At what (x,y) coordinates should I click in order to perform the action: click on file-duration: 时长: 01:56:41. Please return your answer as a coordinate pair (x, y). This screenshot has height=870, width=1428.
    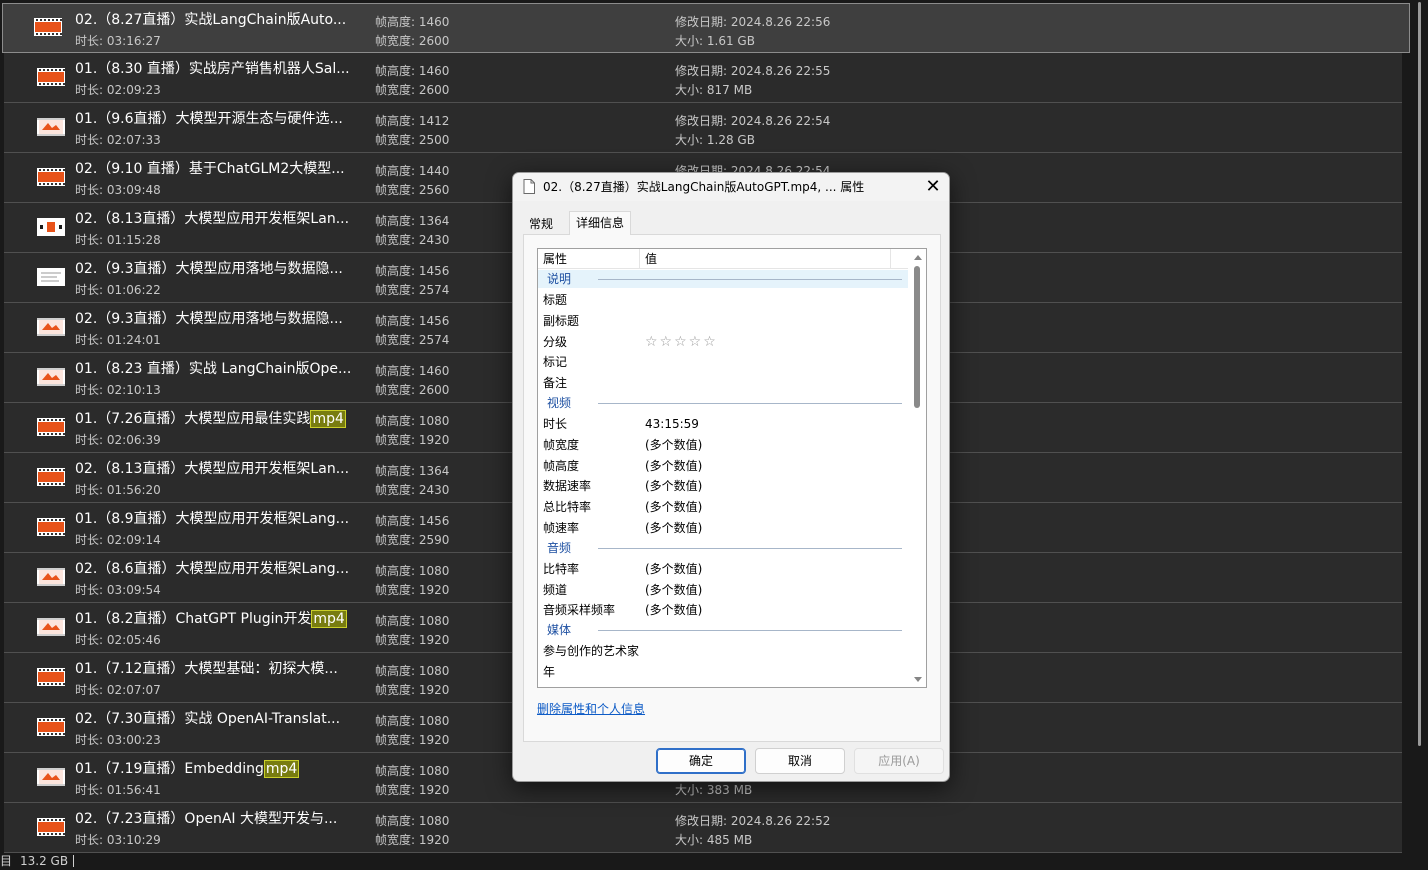
    Looking at the image, I should click on (118, 790).